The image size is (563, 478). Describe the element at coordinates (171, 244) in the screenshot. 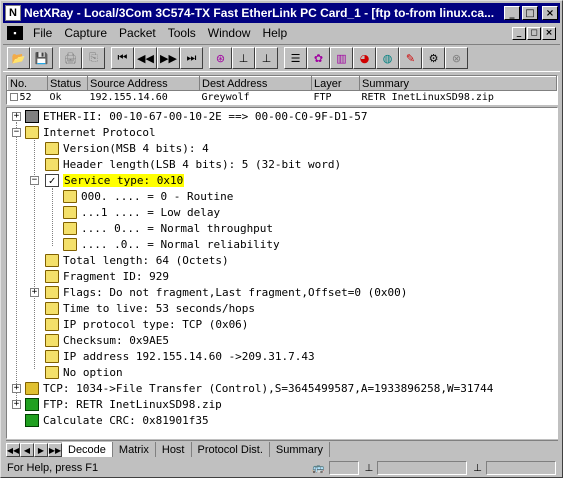

I see `tree-node-reliability: .... .0.. = Normal reliability` at that location.